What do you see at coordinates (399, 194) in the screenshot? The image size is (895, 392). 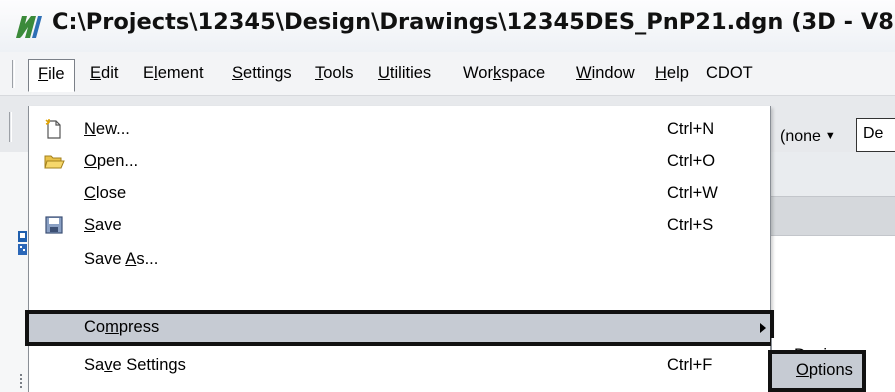 I see `menu-item-close: Close Ctrl+W` at bounding box center [399, 194].